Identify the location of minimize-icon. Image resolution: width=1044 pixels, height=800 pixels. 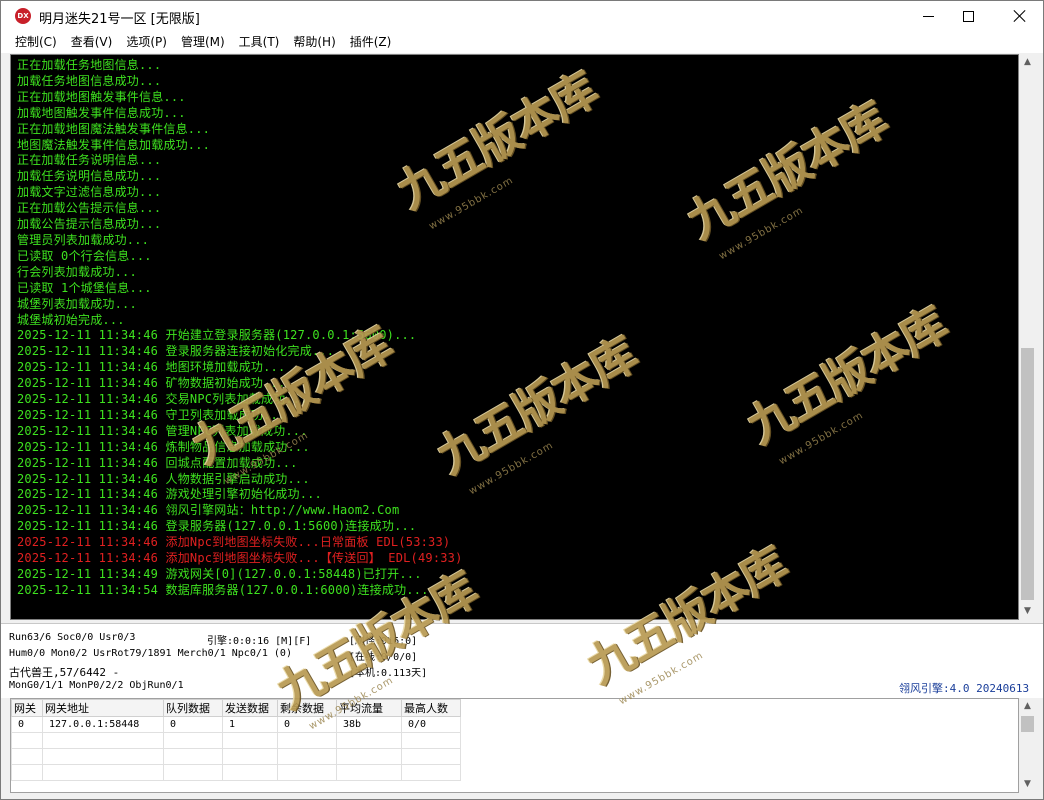
(928, 16).